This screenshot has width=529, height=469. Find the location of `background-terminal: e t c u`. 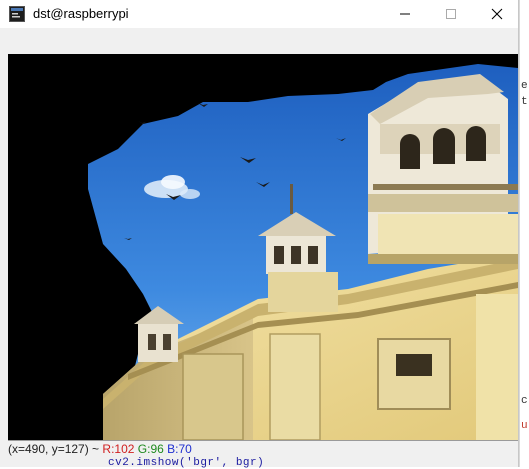

background-terminal: e t c u is located at coordinates (524, 233).